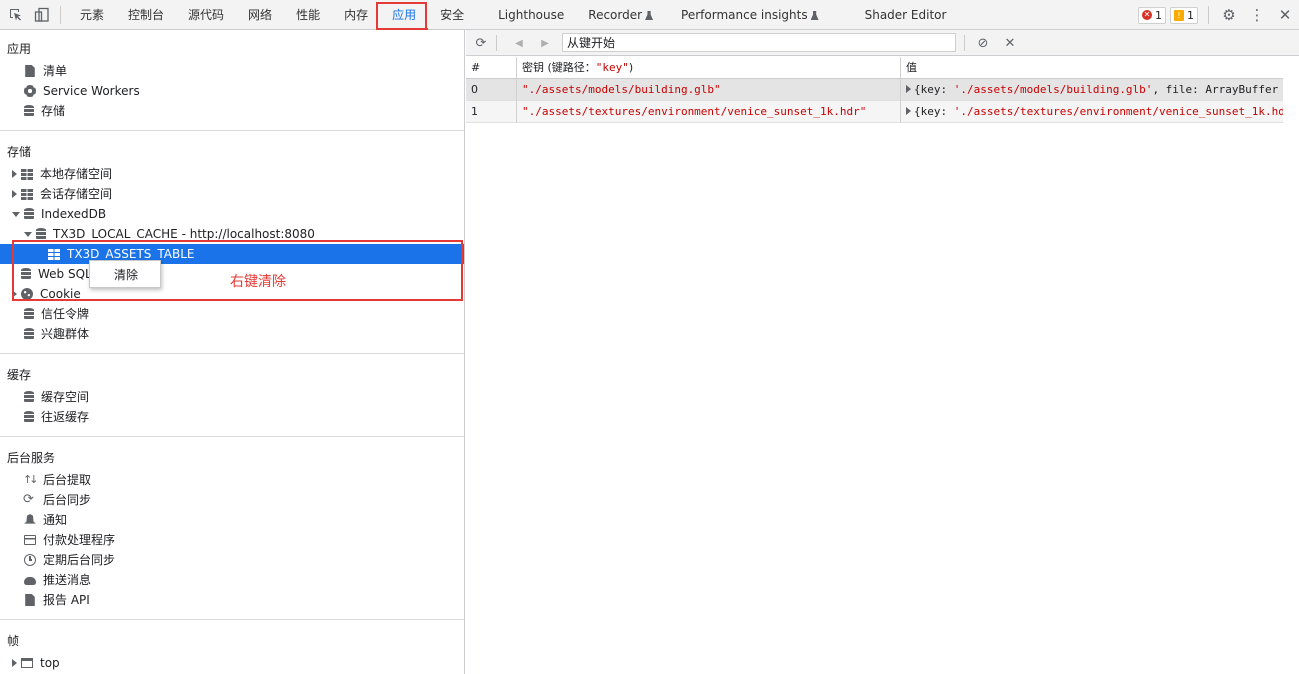 The height and width of the screenshot is (674, 1299). What do you see at coordinates (964, 43) in the screenshot?
I see `toolbar-divider` at bounding box center [964, 43].